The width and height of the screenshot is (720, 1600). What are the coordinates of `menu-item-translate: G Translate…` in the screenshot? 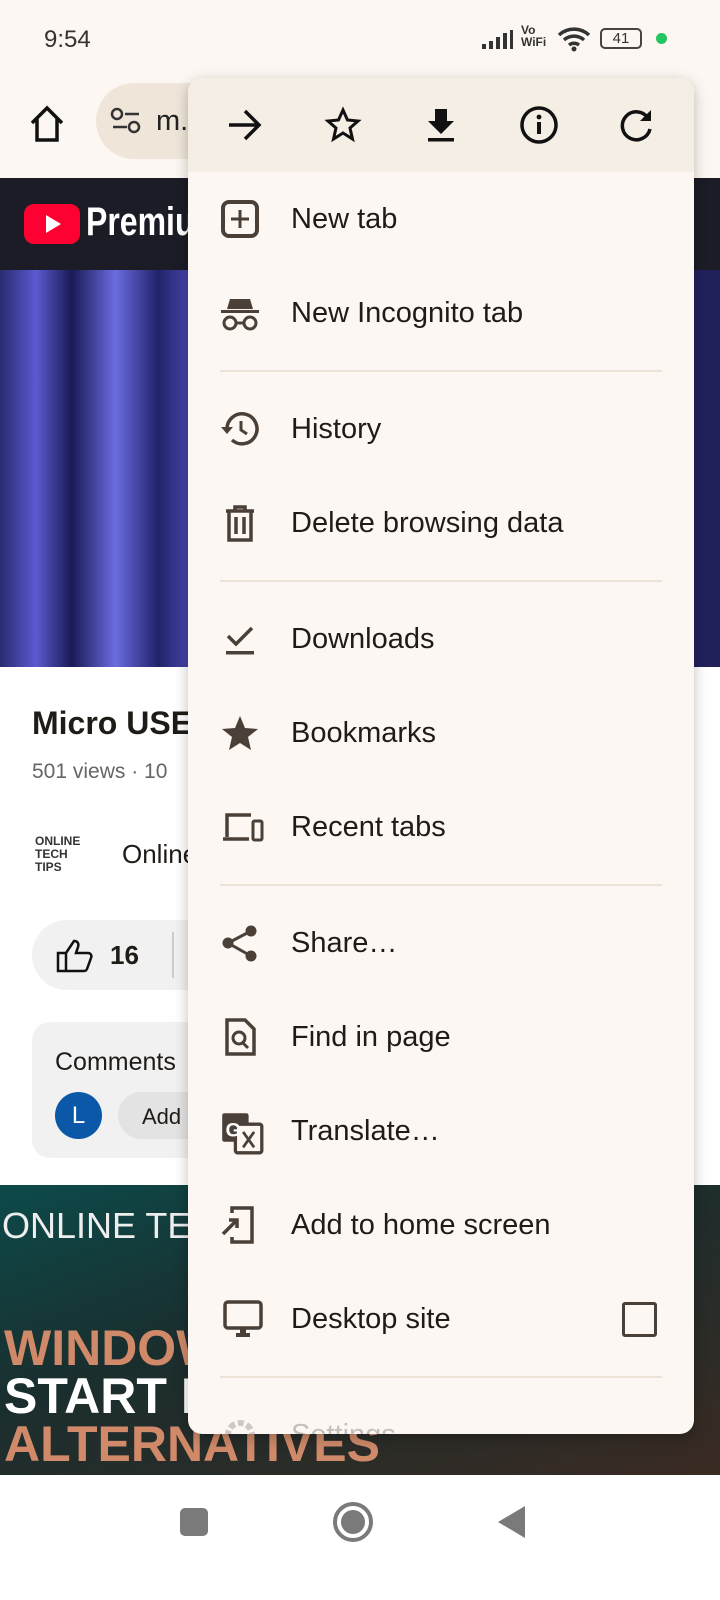 It's located at (441, 1131).